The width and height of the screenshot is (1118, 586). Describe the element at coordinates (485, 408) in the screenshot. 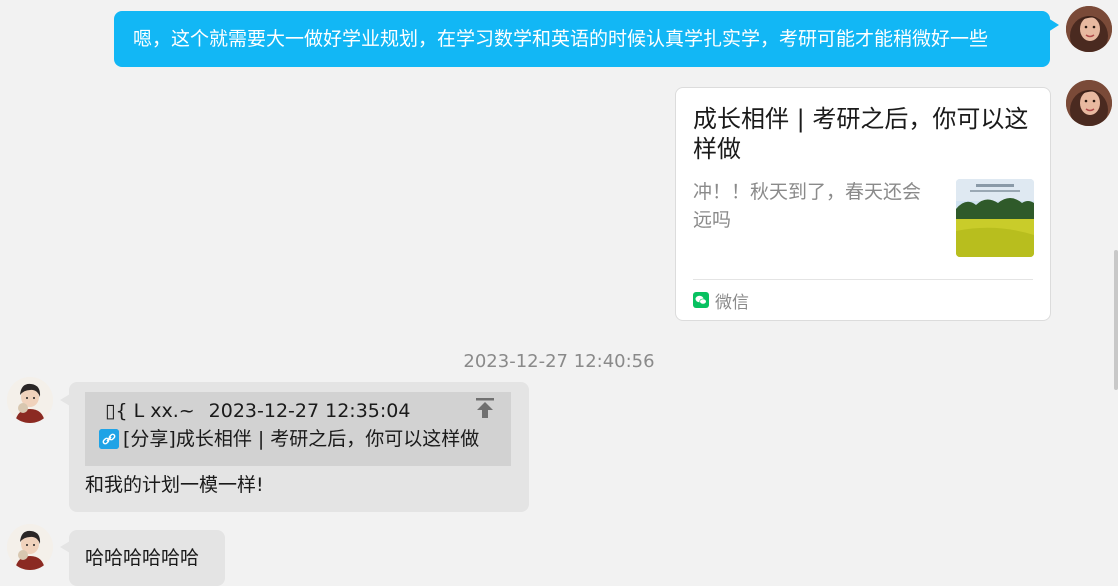

I see `jump-to-message-icon` at that location.